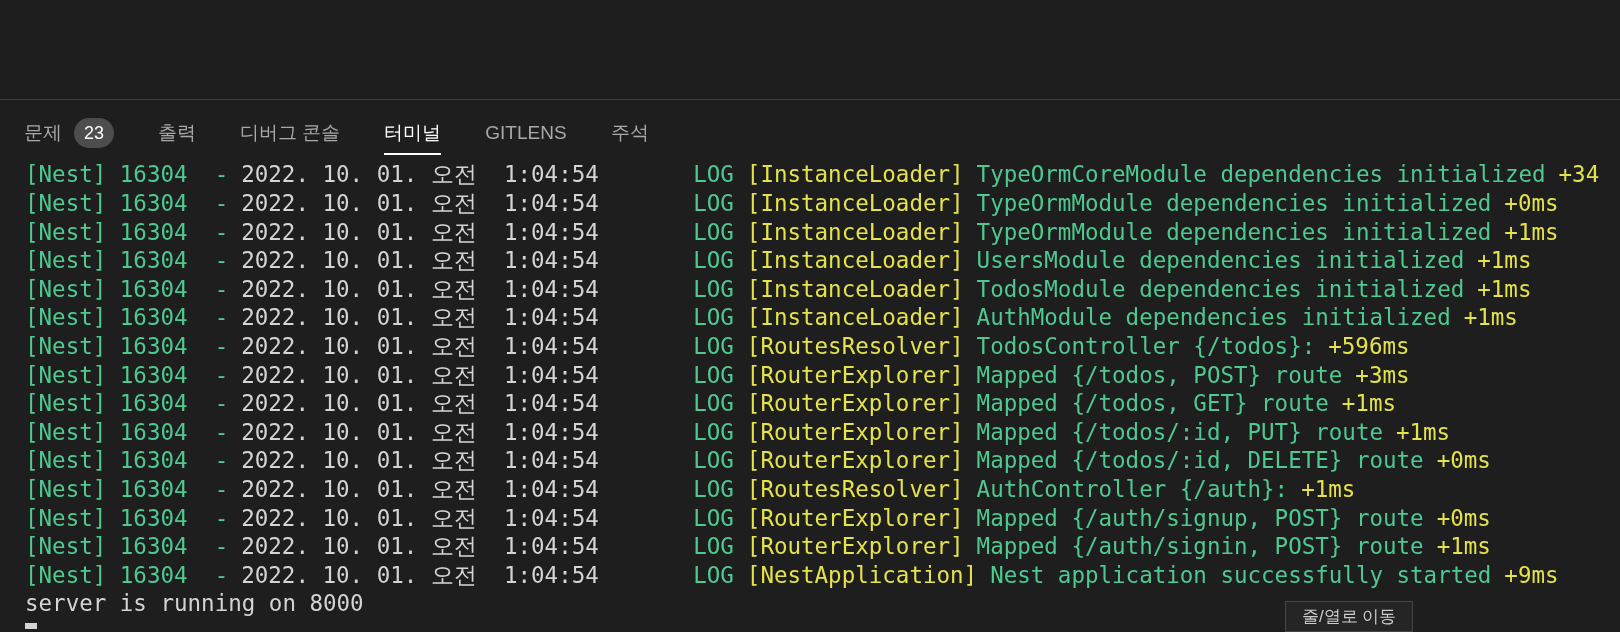 The height and width of the screenshot is (632, 1620). Describe the element at coordinates (1220, 261) in the screenshot. I see `log-message: UsersModule dependencies initialized` at that location.